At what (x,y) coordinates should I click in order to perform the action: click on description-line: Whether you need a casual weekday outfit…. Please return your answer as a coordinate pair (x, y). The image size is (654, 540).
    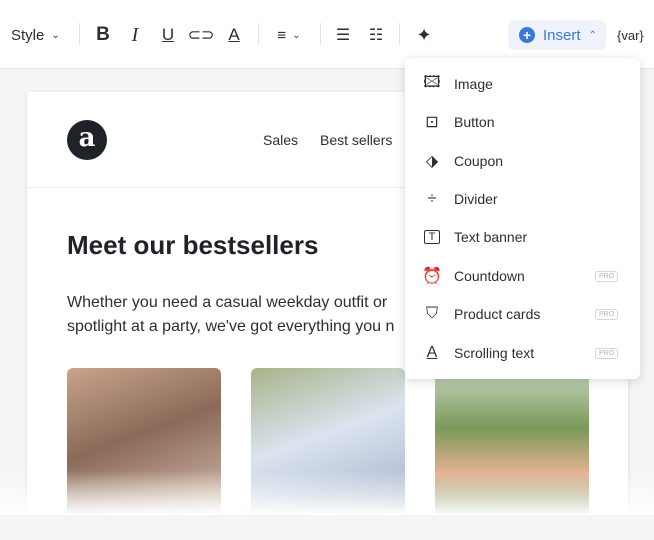
    Looking at the image, I should click on (227, 302).